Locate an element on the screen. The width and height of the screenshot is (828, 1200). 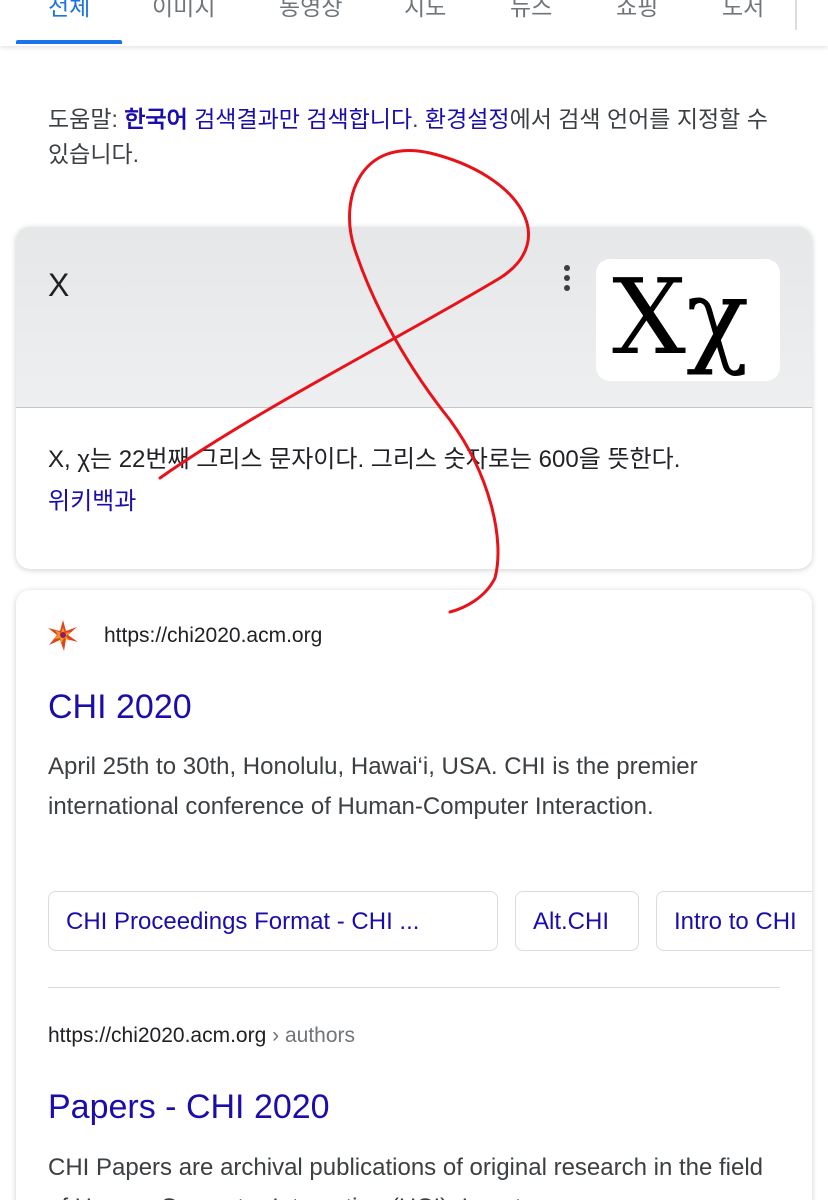
knowledge-card-description: X, χ는 22번째 그리스 문자이다. 그리스 숫자로는 600을 뜻한다. is located at coordinates (364, 459).